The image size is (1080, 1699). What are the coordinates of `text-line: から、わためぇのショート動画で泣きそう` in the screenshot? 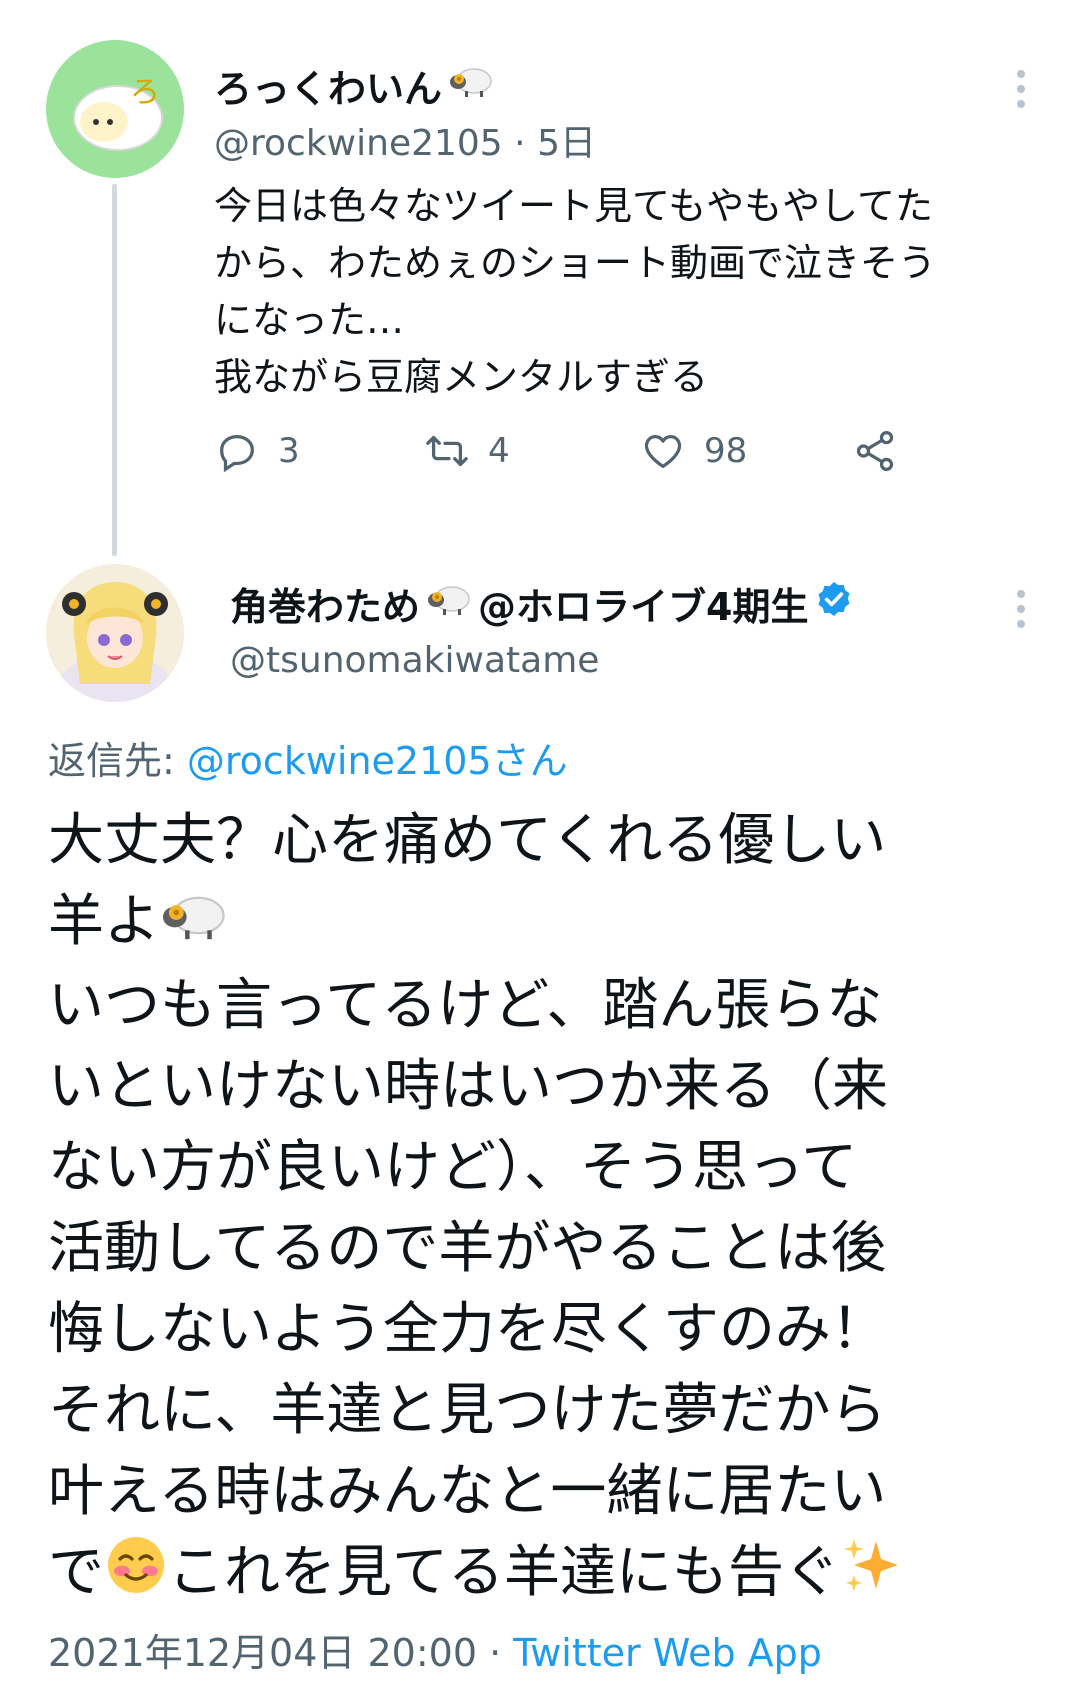 It's located at (575, 263).